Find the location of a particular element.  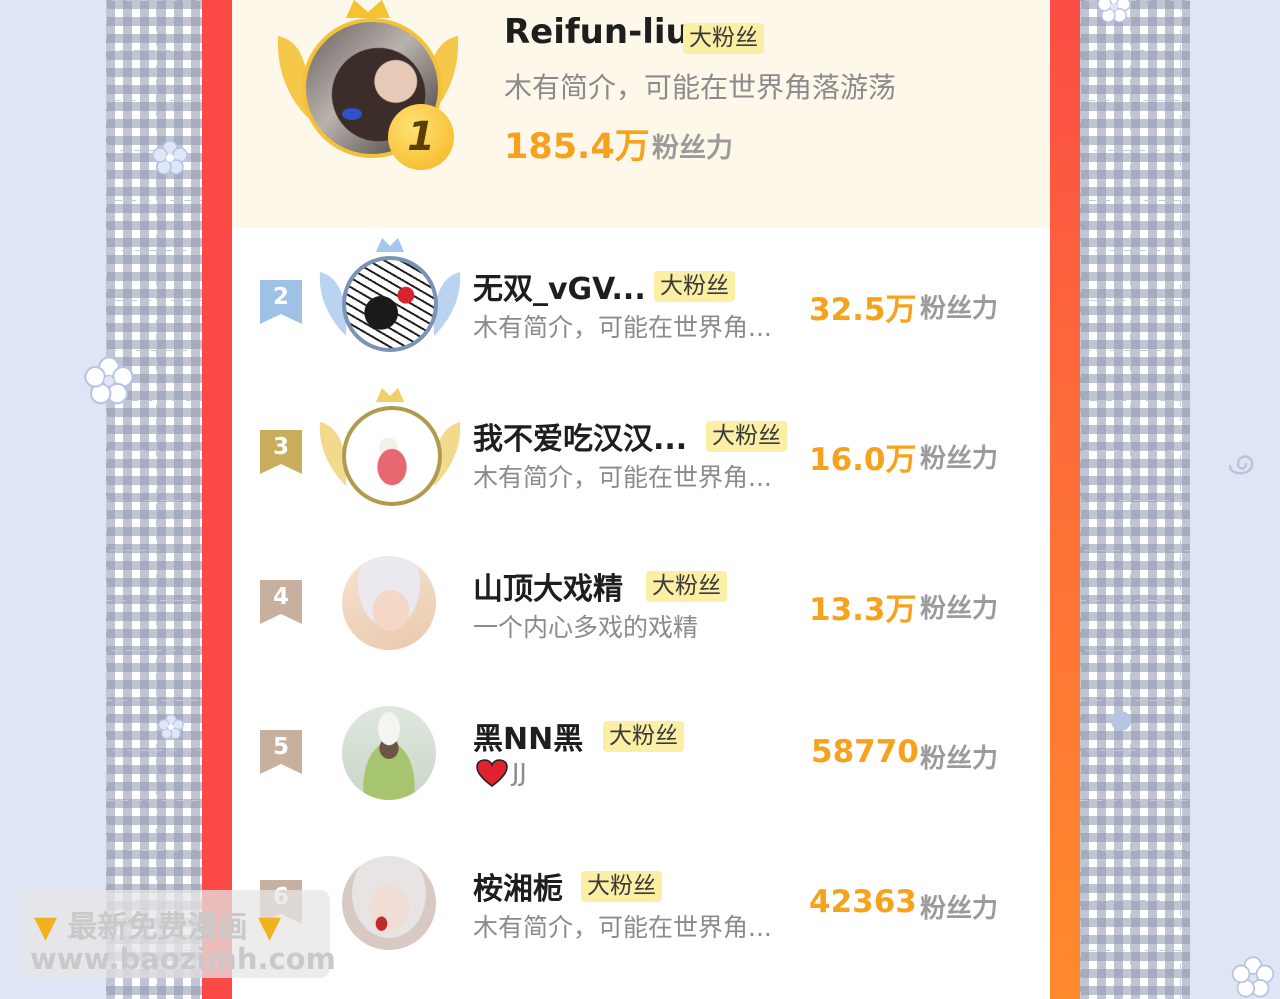

watermark-text: 最新免费漫画 is located at coordinates (157, 927).